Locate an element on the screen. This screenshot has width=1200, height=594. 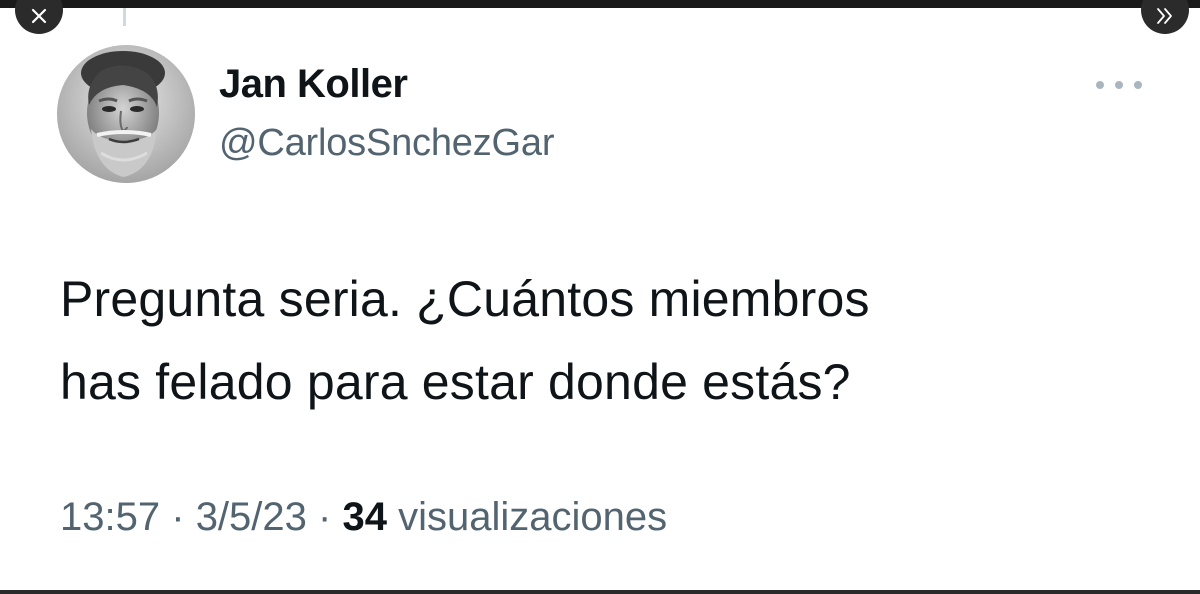
tweet-text-line: Pregunta seria. ¿Cuántos miembros is located at coordinates (465, 299).